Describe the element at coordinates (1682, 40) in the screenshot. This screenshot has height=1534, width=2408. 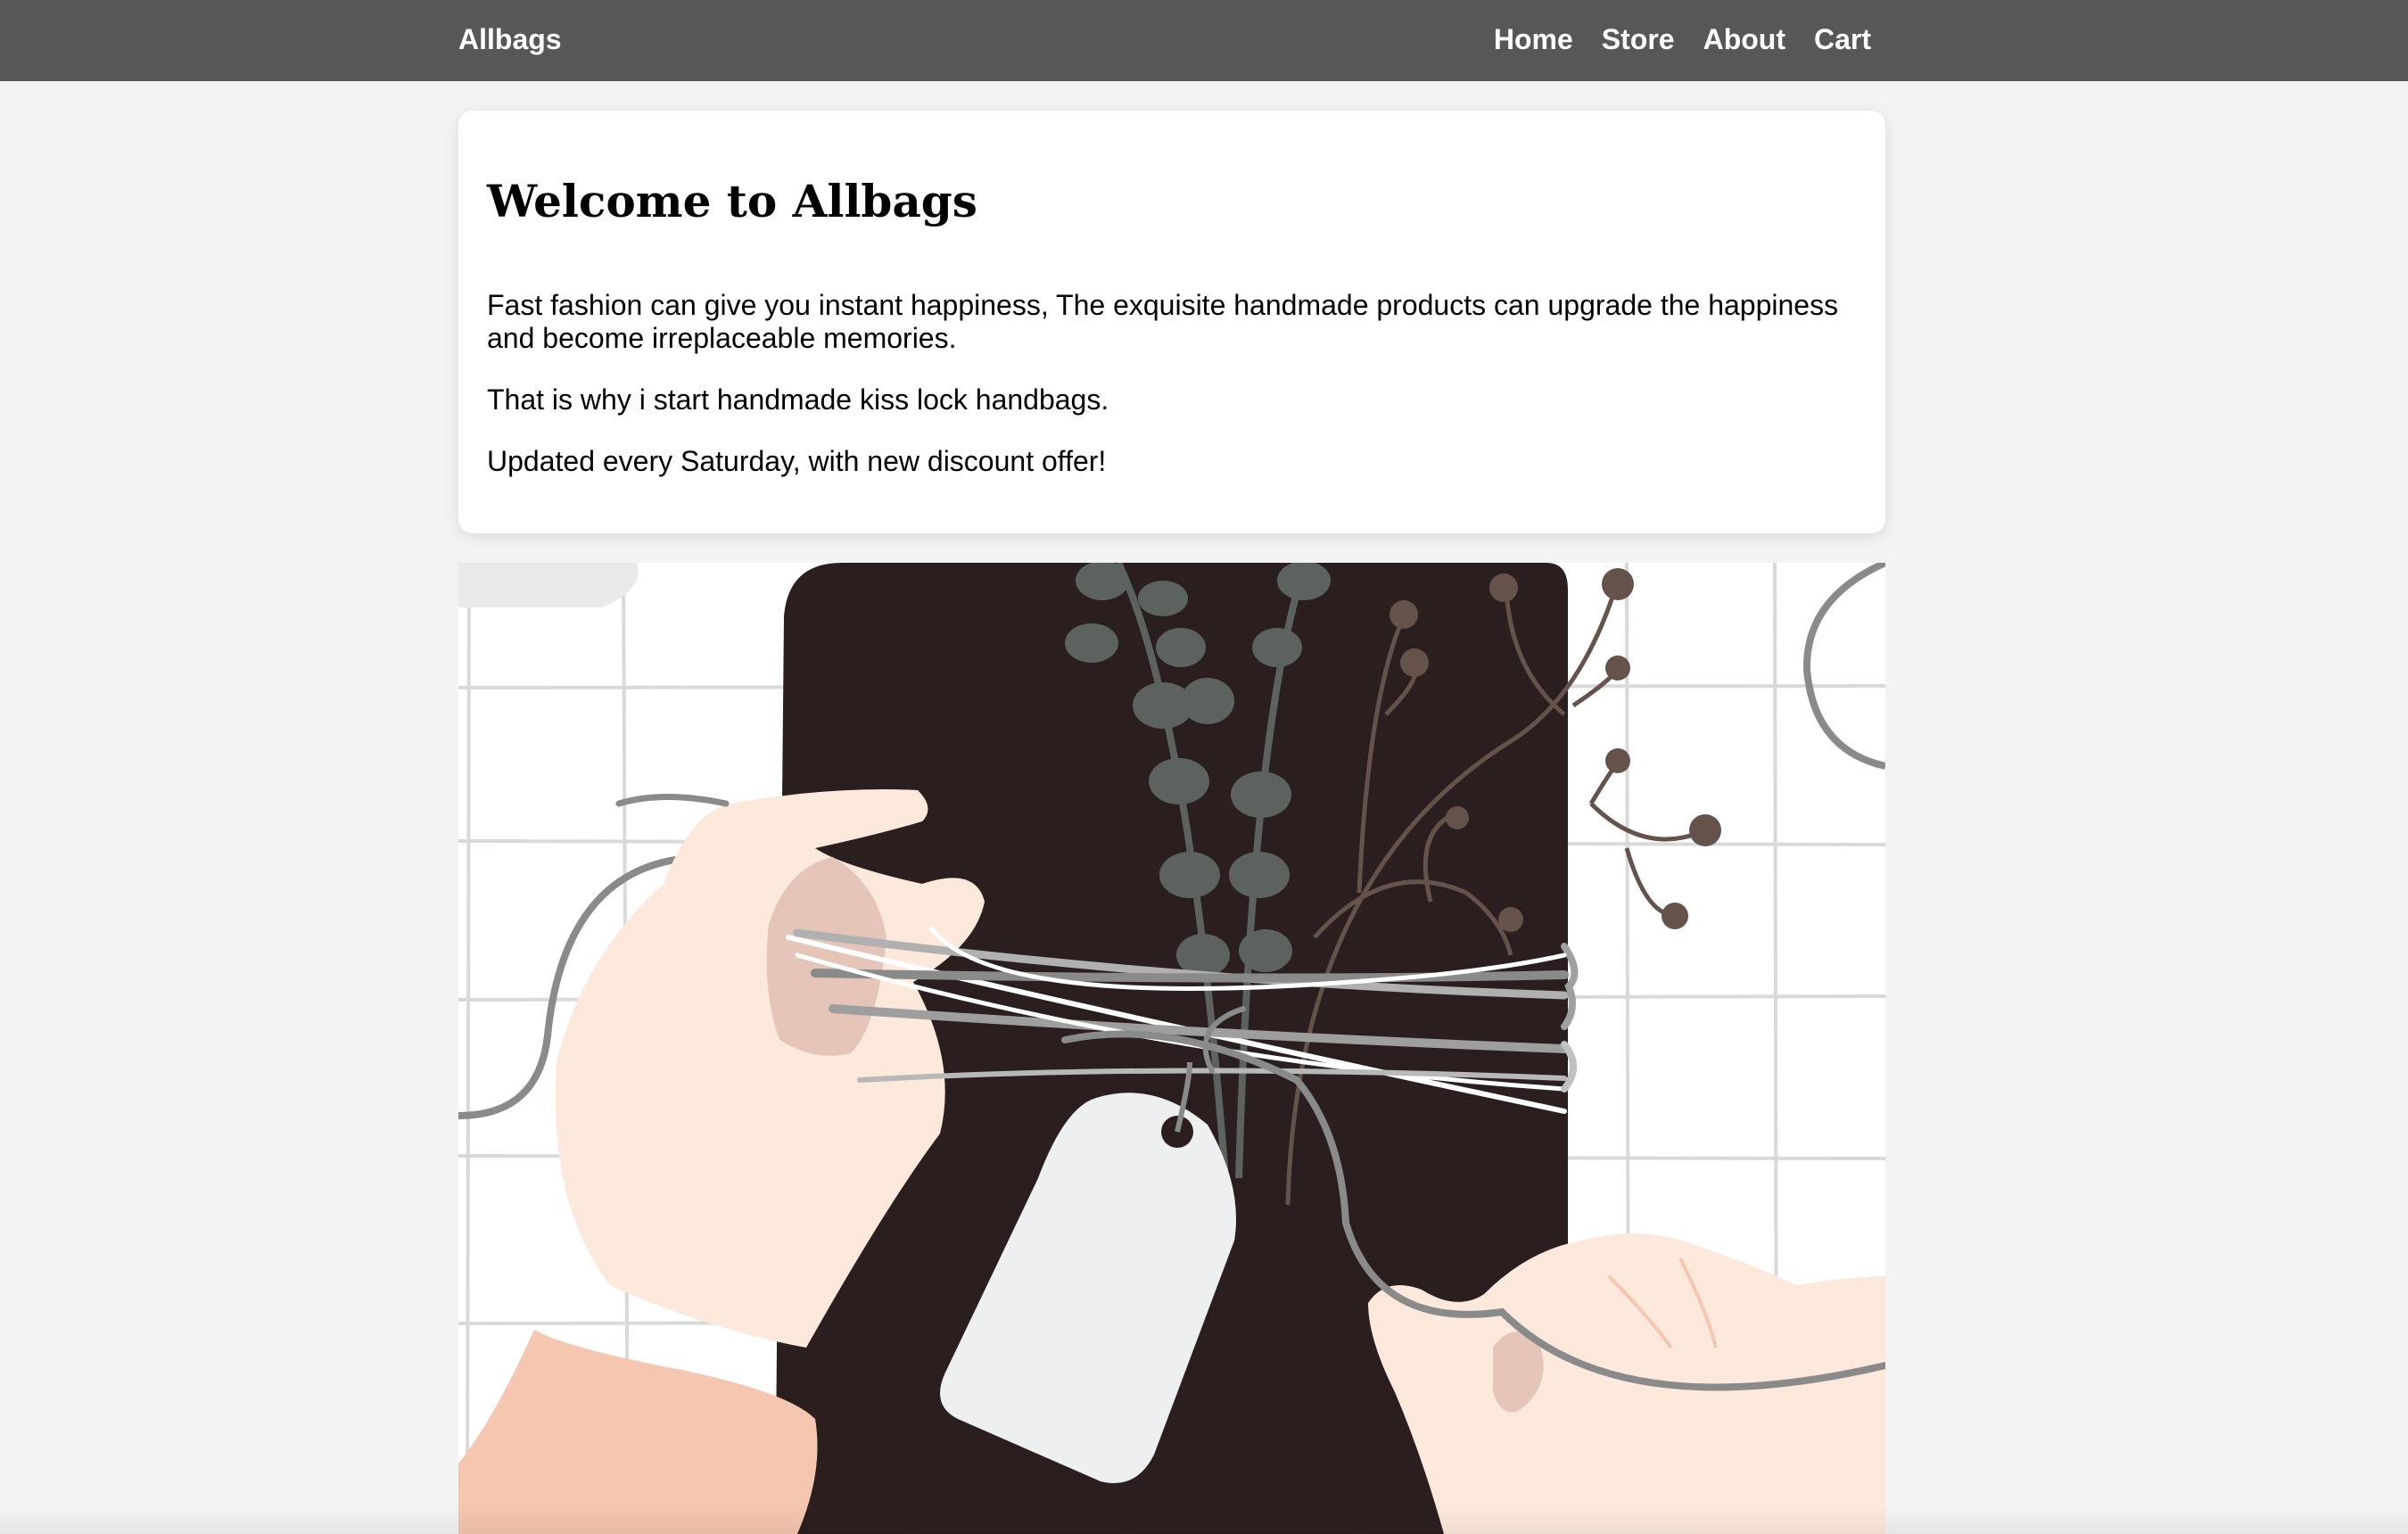
I see `nav-links: Home Store About Cart` at that location.